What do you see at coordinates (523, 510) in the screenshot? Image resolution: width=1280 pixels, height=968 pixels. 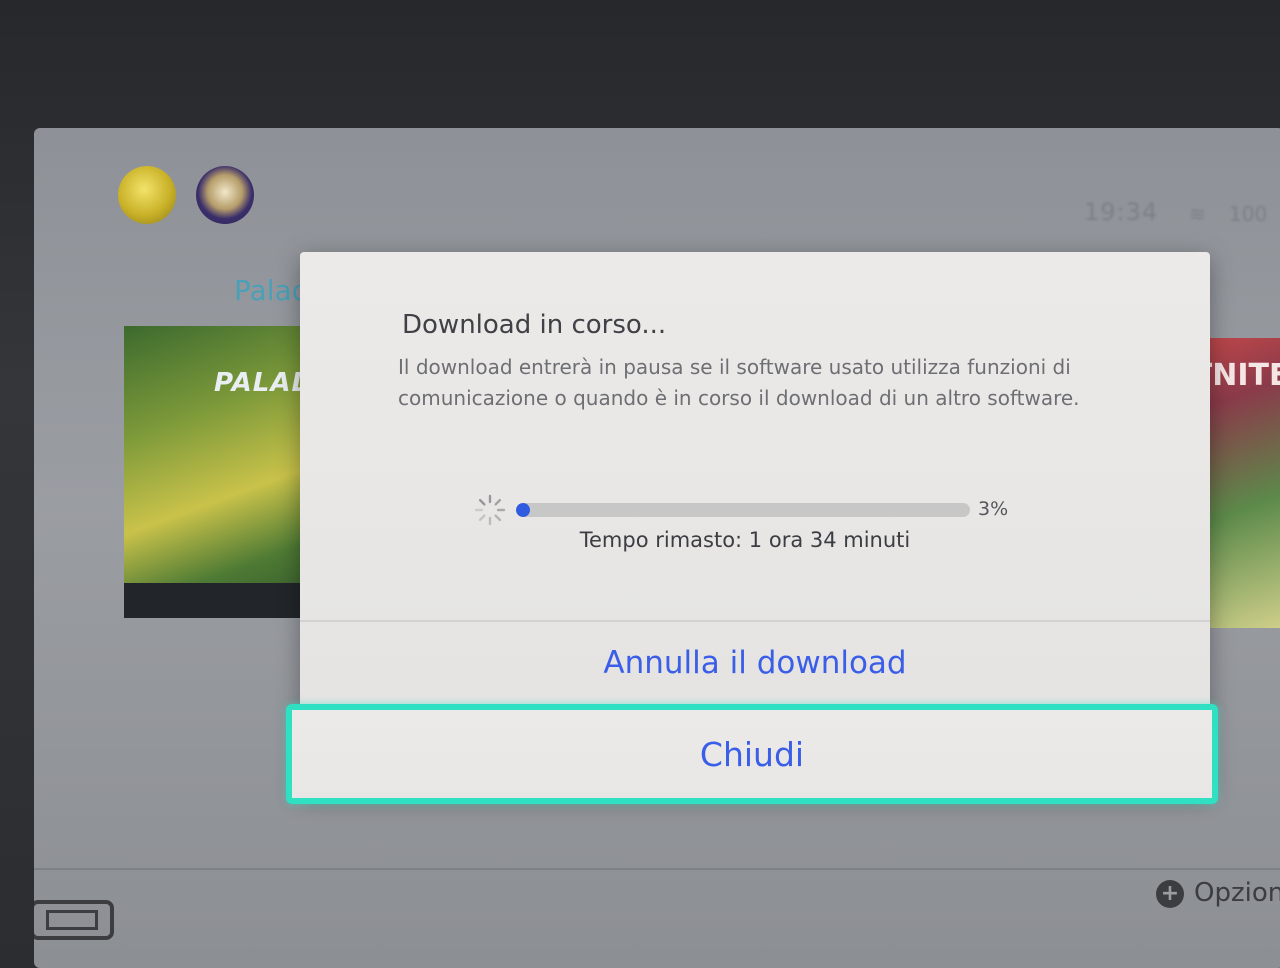 I see `download-progress-fill` at bounding box center [523, 510].